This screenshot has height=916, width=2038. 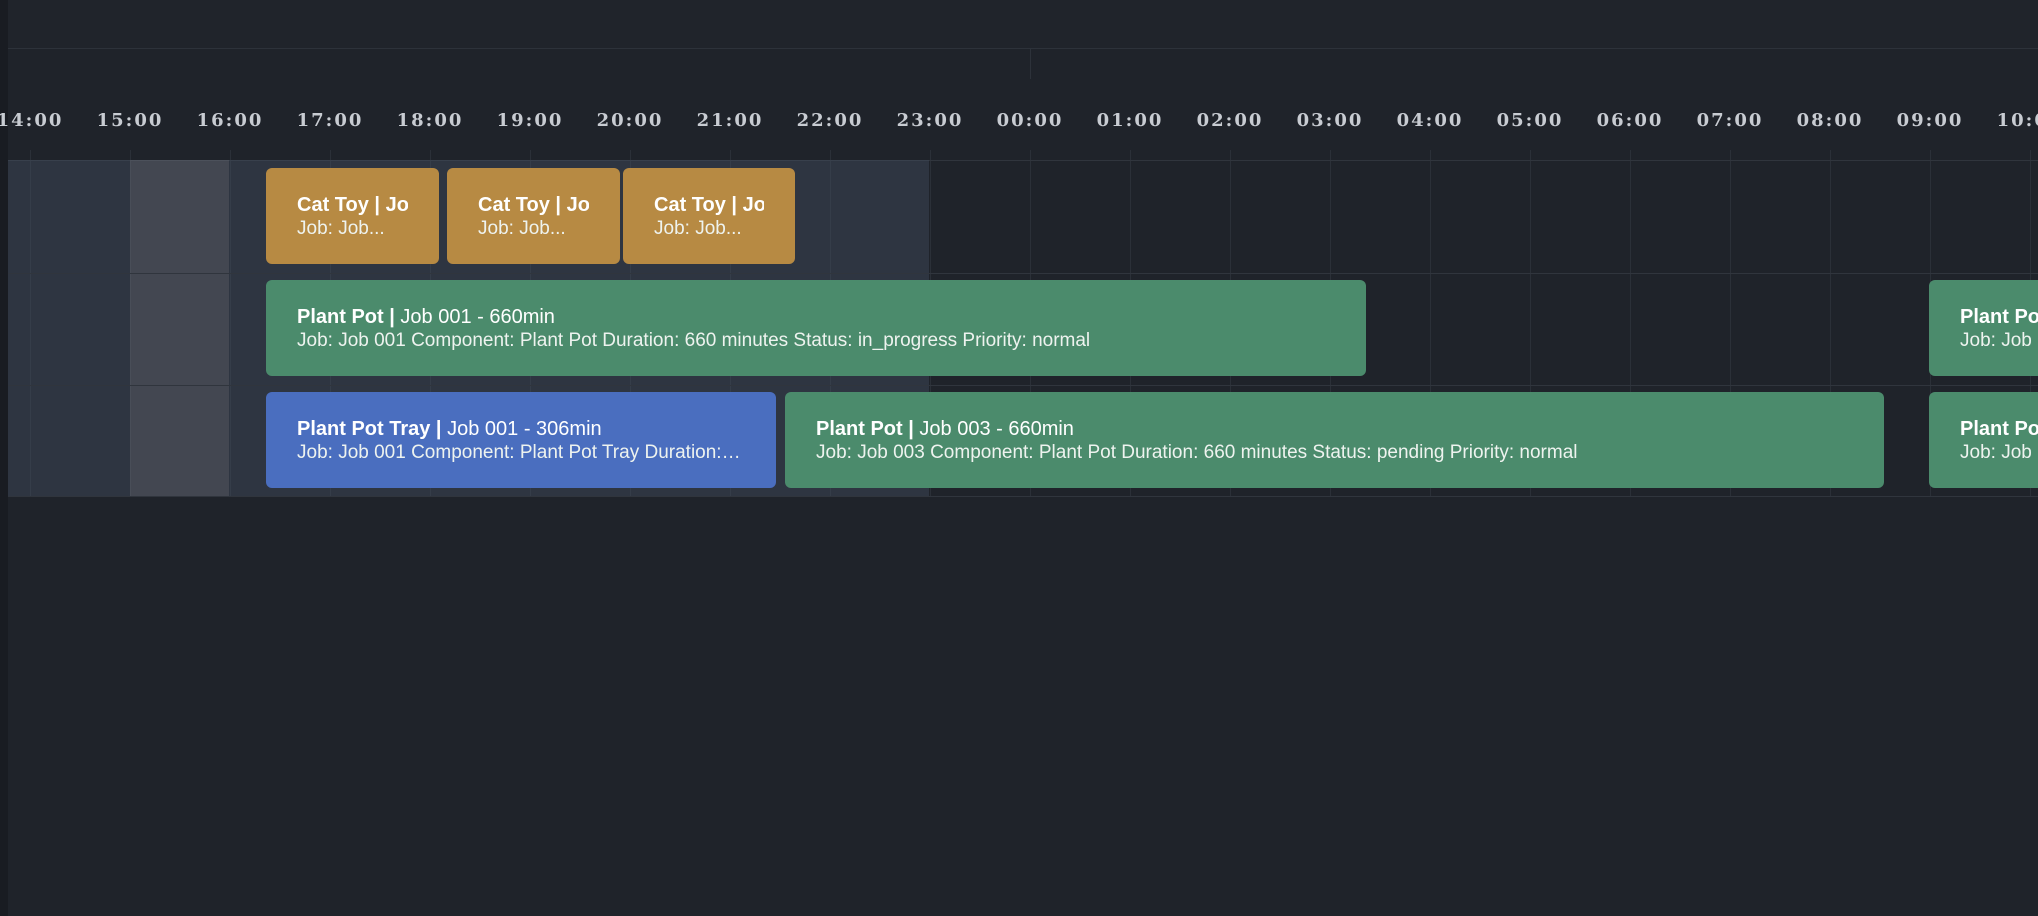 What do you see at coordinates (1630, 120) in the screenshot?
I see `time-tick-label: 06:00` at bounding box center [1630, 120].